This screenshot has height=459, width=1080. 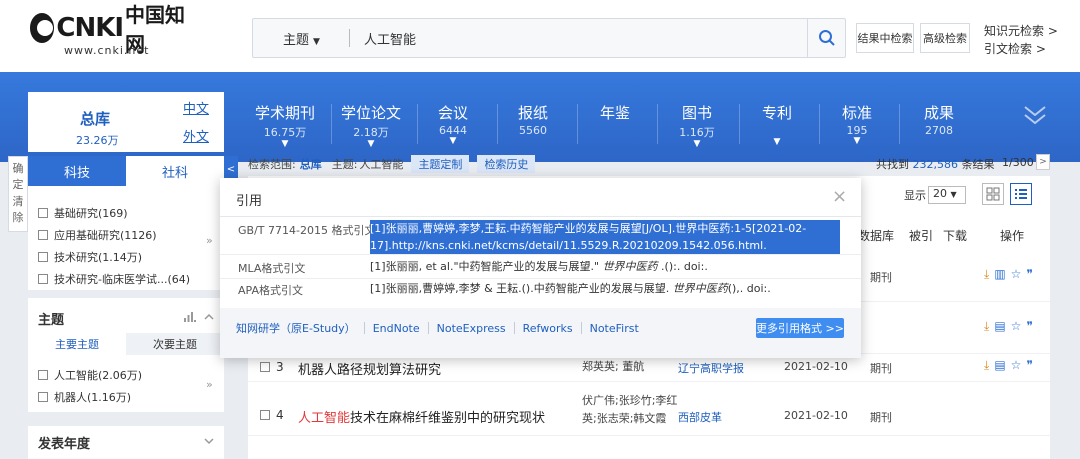 I want to click on export-noteexpress-link: NoteExpress, so click(x=471, y=328).